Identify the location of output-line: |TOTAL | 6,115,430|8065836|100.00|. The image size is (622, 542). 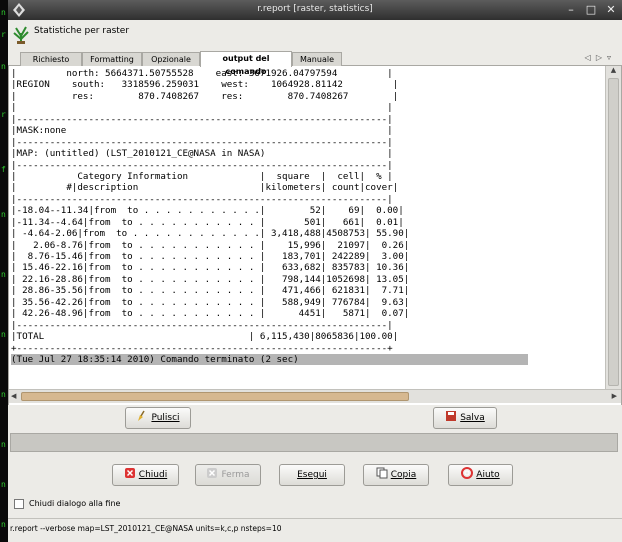
(205, 337).